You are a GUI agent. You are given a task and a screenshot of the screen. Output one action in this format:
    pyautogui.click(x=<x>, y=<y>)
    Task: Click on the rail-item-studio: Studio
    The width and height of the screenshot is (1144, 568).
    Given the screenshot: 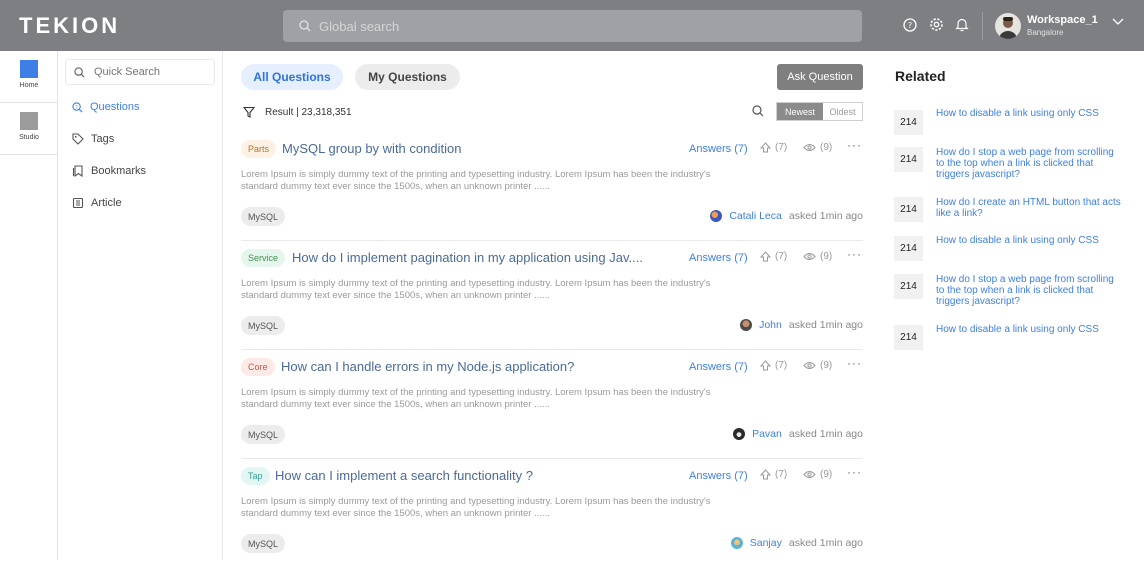 What is the action you would take?
    pyautogui.click(x=29, y=129)
    